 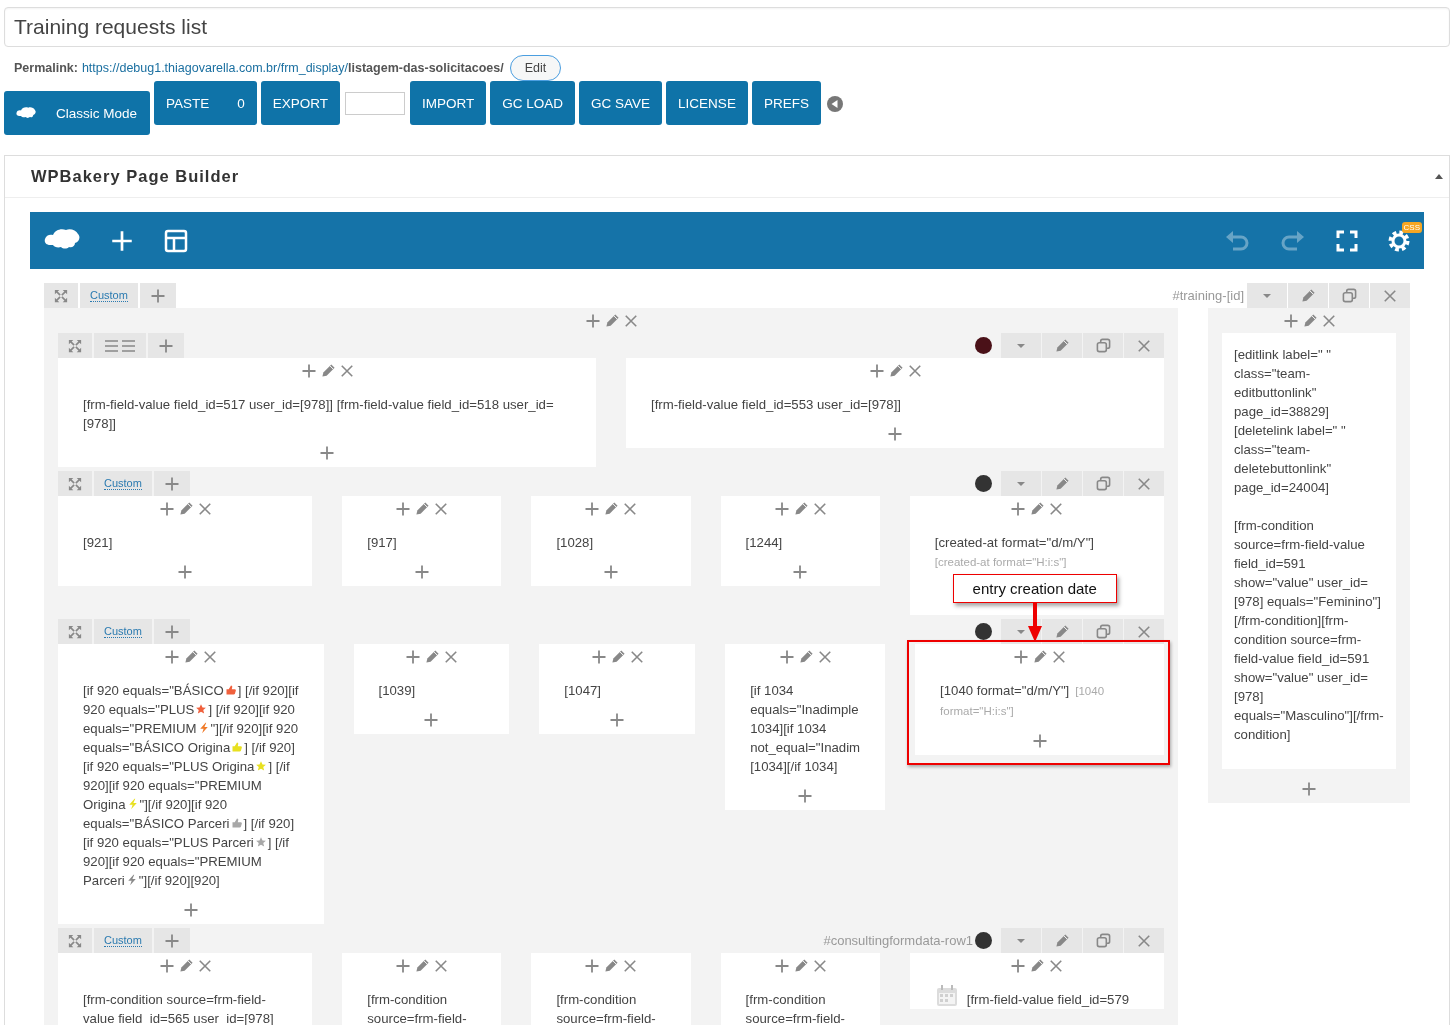 I want to click on toolbar-button: EXPORT, so click(x=300, y=103).